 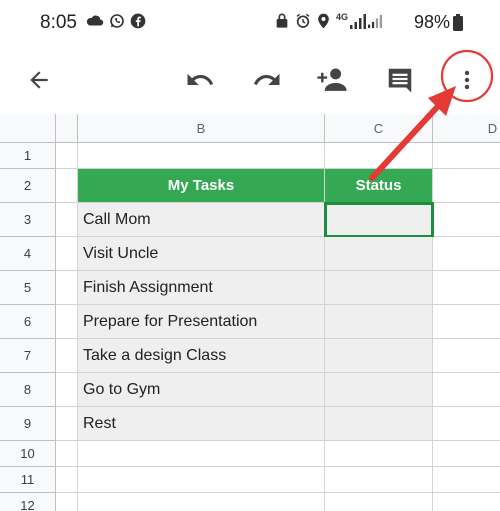 I want to click on task-cell: Visit Uncle, so click(x=201, y=254).